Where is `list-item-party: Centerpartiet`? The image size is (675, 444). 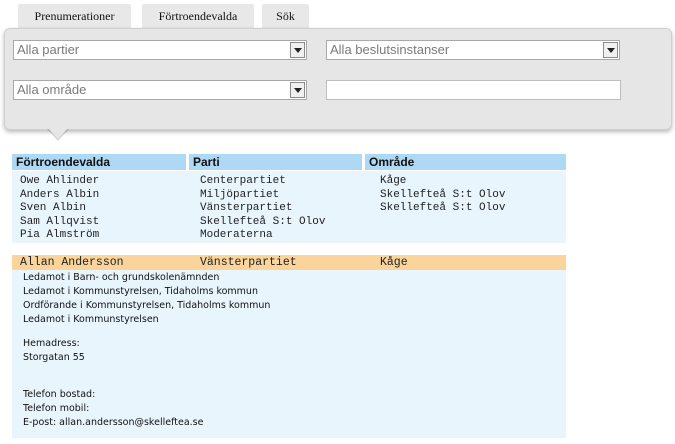
list-item-party: Centerpartiet is located at coordinates (243, 182).